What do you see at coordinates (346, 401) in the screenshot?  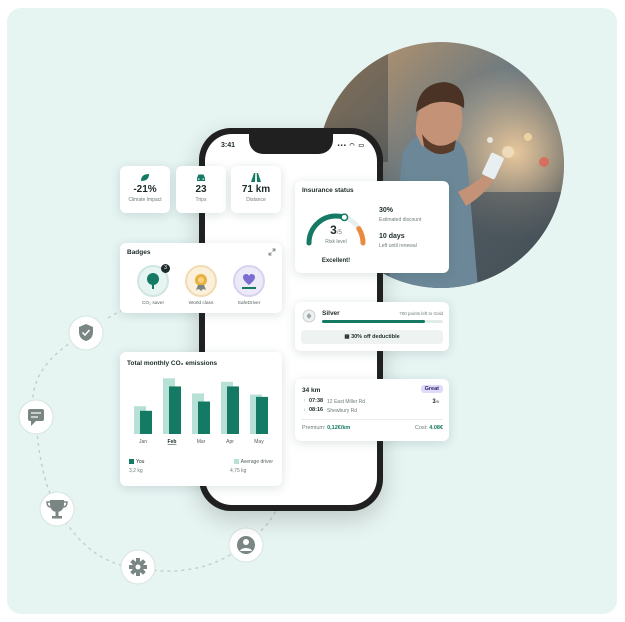 I see `trip-start-place: 12 East Miller Rd` at bounding box center [346, 401].